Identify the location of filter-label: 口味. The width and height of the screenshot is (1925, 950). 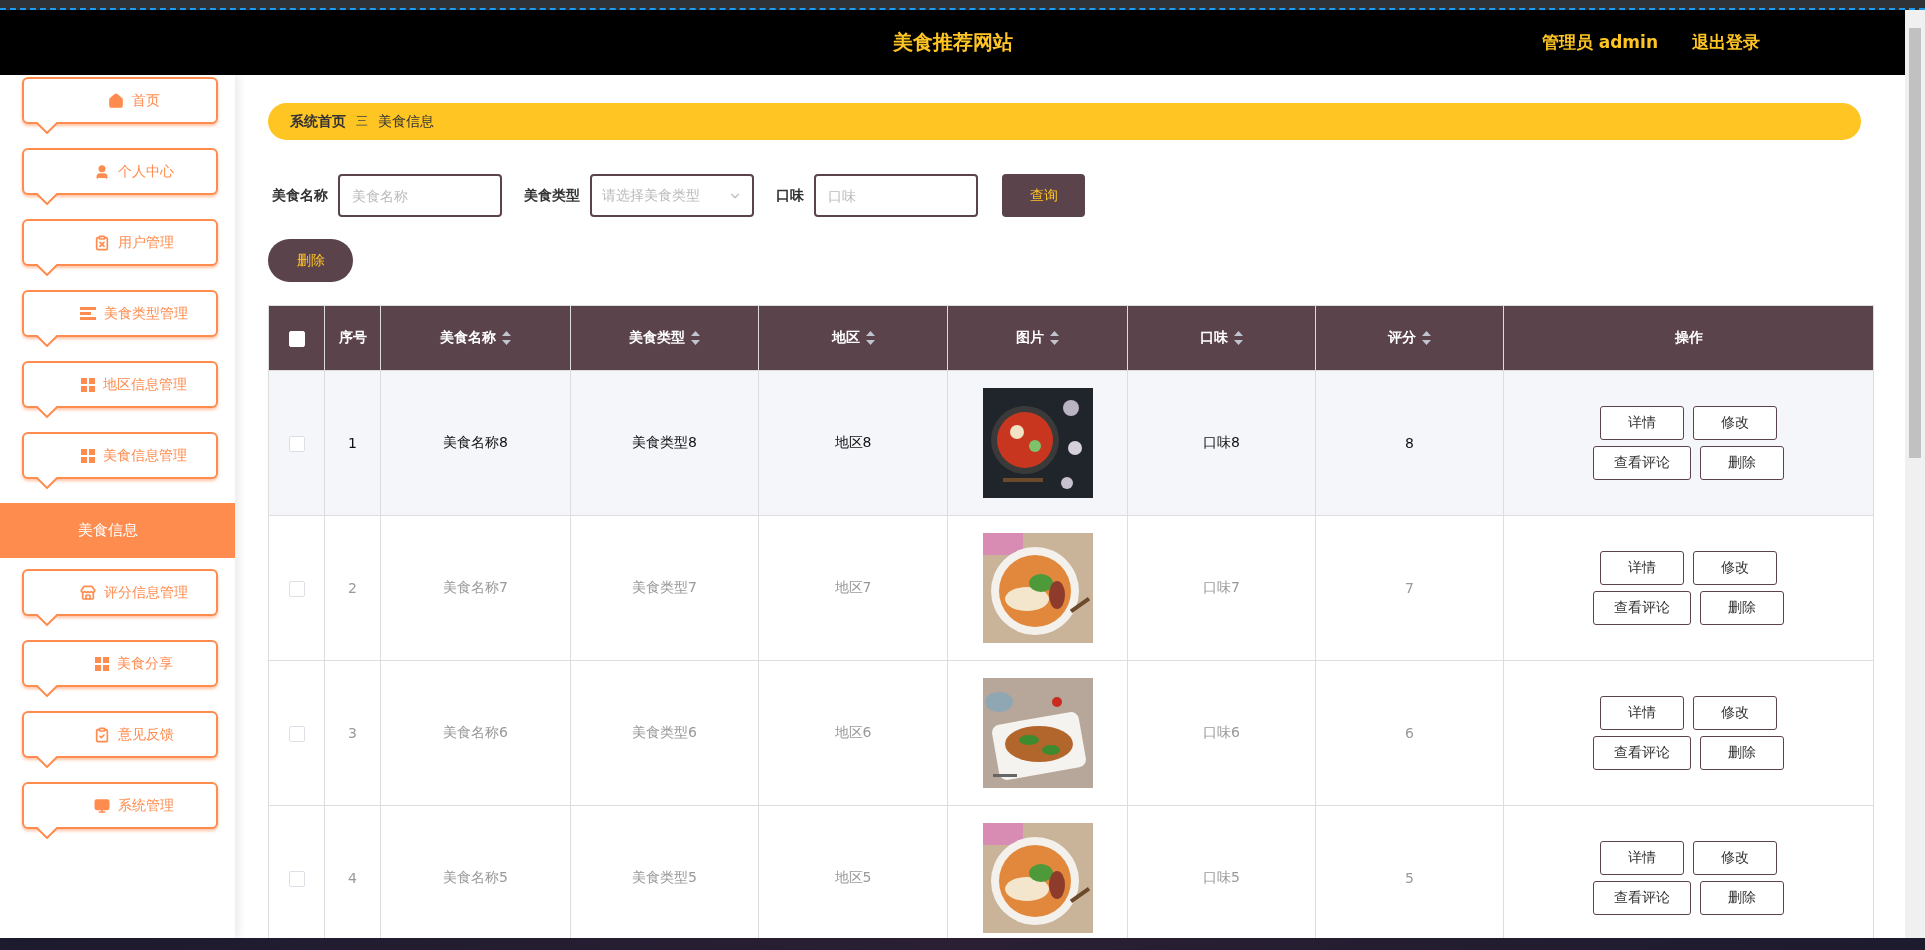
(790, 195).